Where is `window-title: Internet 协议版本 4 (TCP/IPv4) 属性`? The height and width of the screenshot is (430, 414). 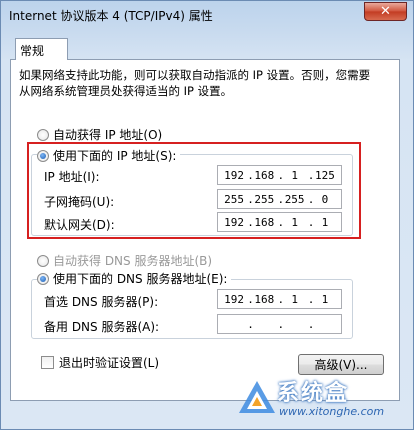 window-title: Internet 协议版本 4 (TCP/IPv4) 属性 is located at coordinates (111, 16).